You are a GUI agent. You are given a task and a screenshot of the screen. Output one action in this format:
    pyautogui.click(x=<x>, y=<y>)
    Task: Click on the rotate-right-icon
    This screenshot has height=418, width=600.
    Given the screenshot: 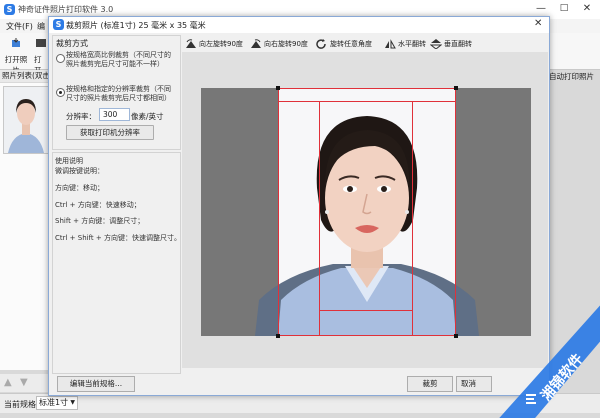 What is the action you would take?
    pyautogui.click(x=256, y=43)
    